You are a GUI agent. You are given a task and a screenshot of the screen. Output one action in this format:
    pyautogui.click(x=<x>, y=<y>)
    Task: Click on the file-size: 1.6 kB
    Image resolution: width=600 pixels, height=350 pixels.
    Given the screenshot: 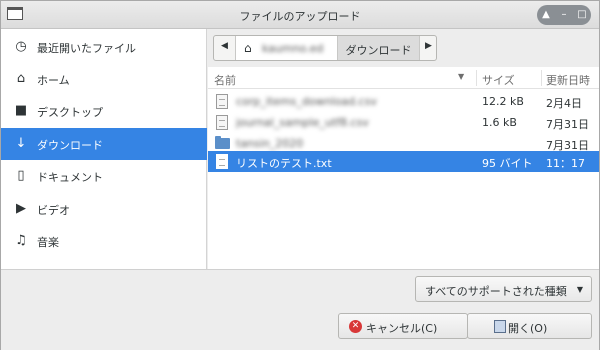 What is the action you would take?
    pyautogui.click(x=499, y=122)
    